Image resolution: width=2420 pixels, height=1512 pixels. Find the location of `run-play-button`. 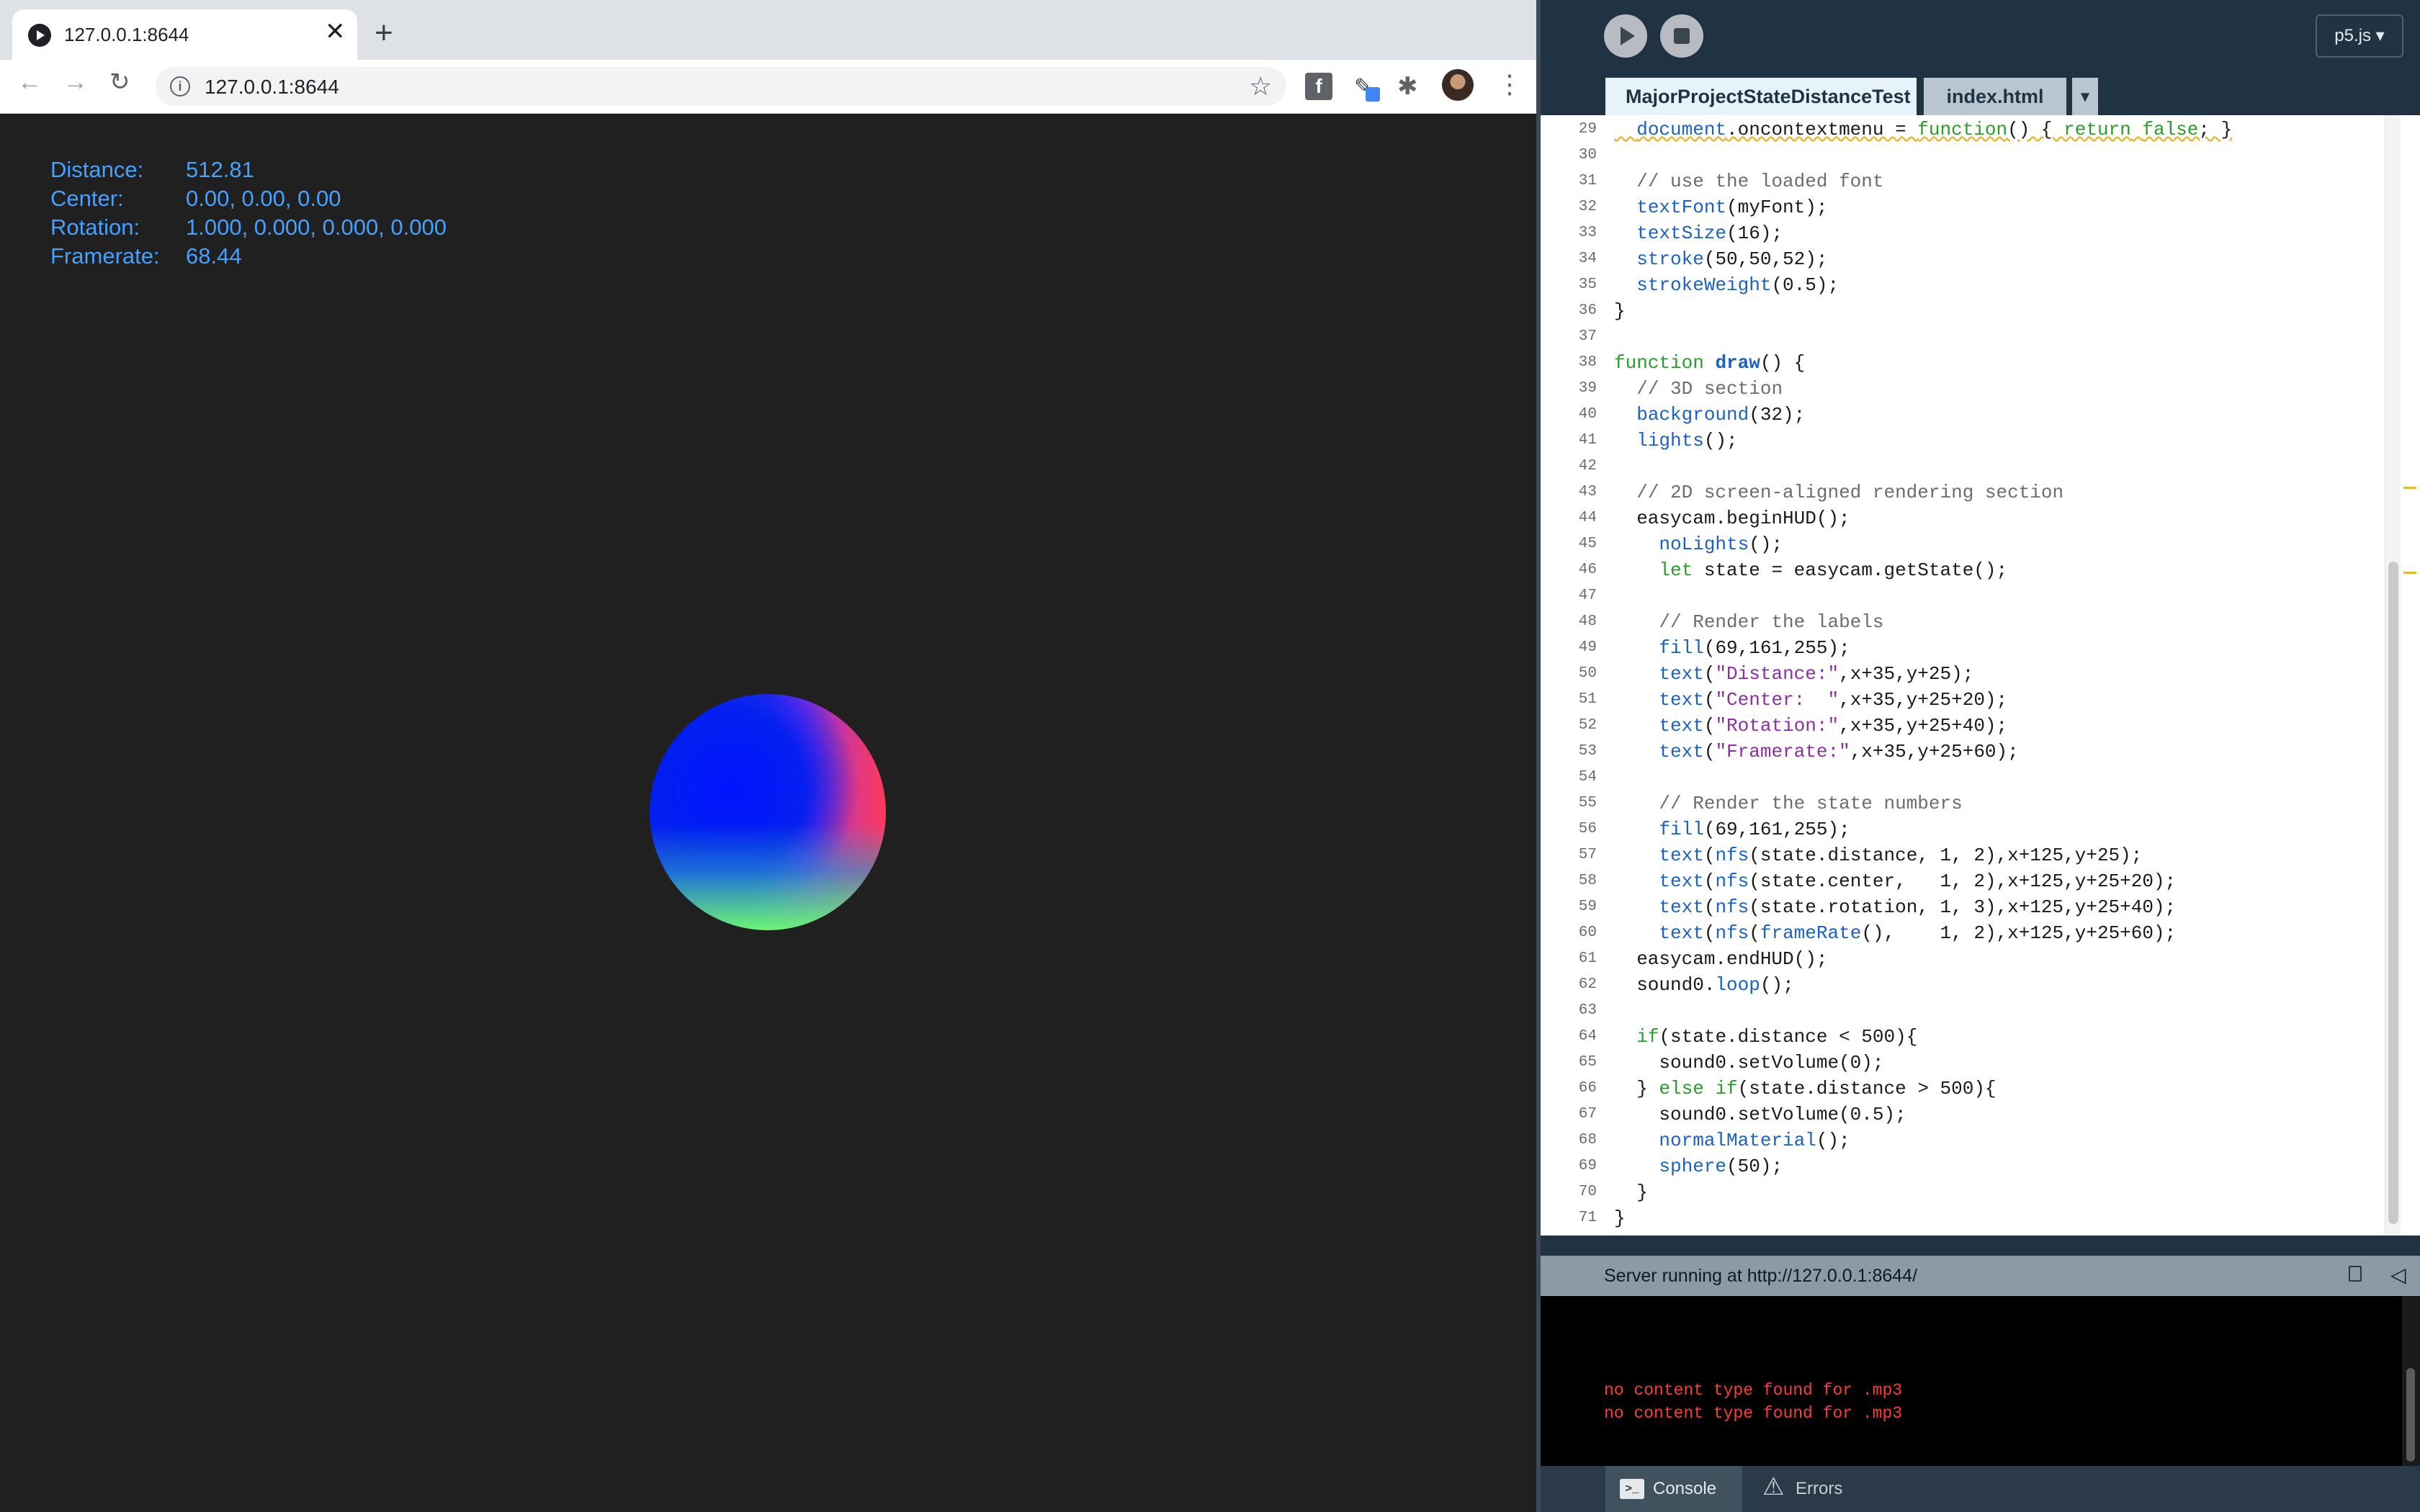

run-play-button is located at coordinates (1626, 36).